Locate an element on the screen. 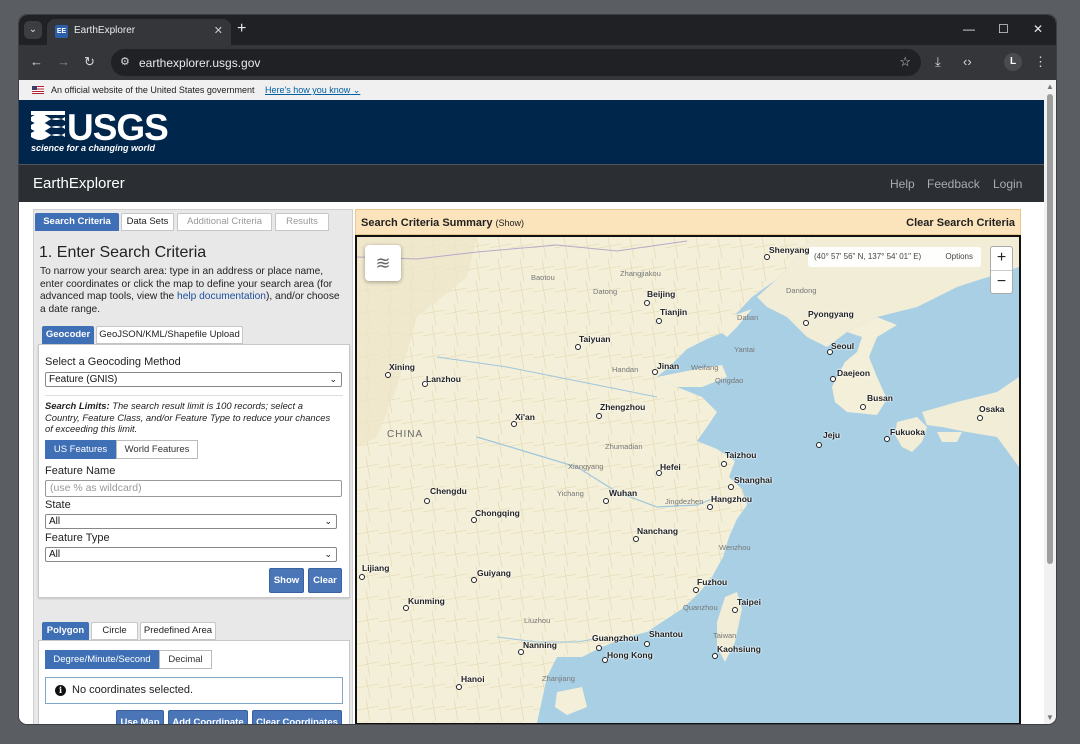 This screenshot has height=744, width=1080. city-label: Wuhan is located at coordinates (623, 493).